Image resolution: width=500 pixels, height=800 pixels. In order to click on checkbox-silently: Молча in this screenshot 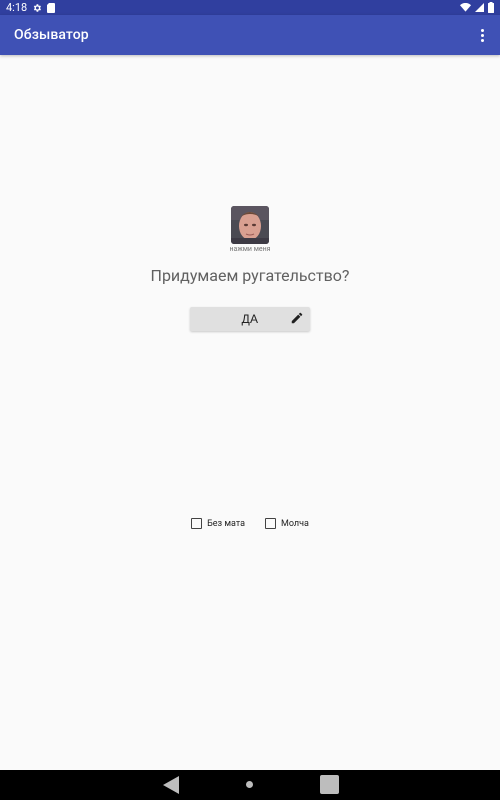, I will do `click(286, 523)`.